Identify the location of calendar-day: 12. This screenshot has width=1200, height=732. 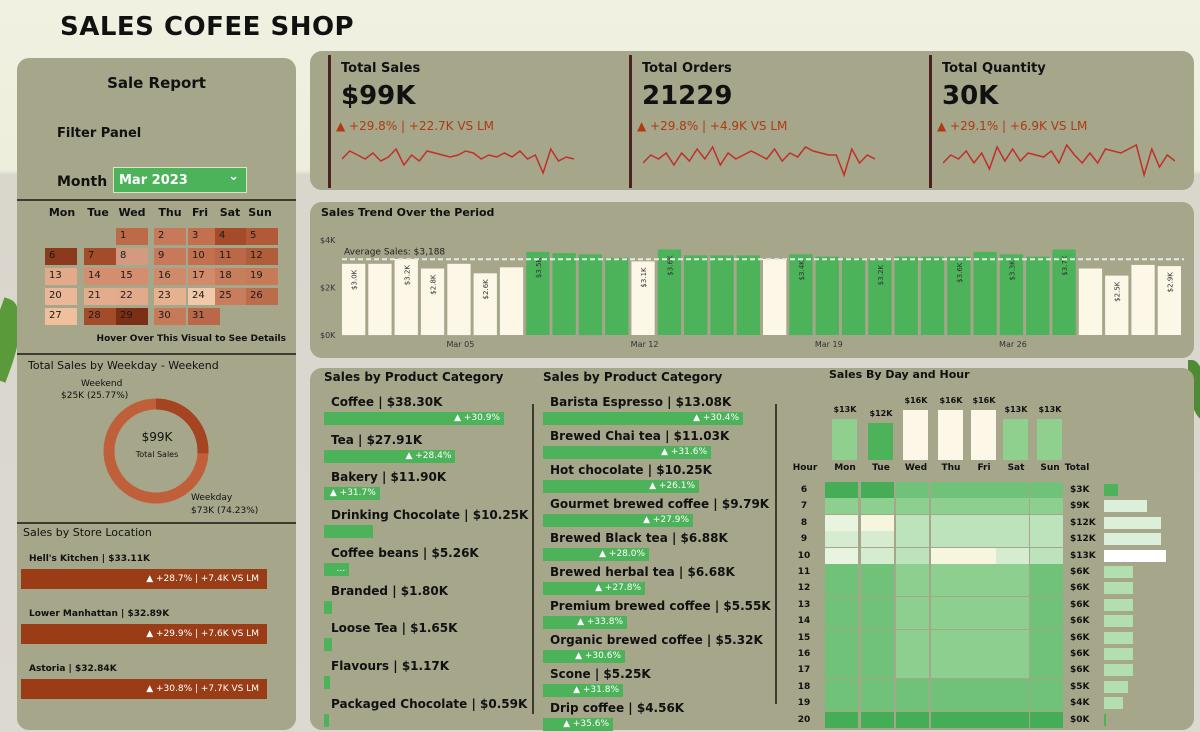
(262, 256).